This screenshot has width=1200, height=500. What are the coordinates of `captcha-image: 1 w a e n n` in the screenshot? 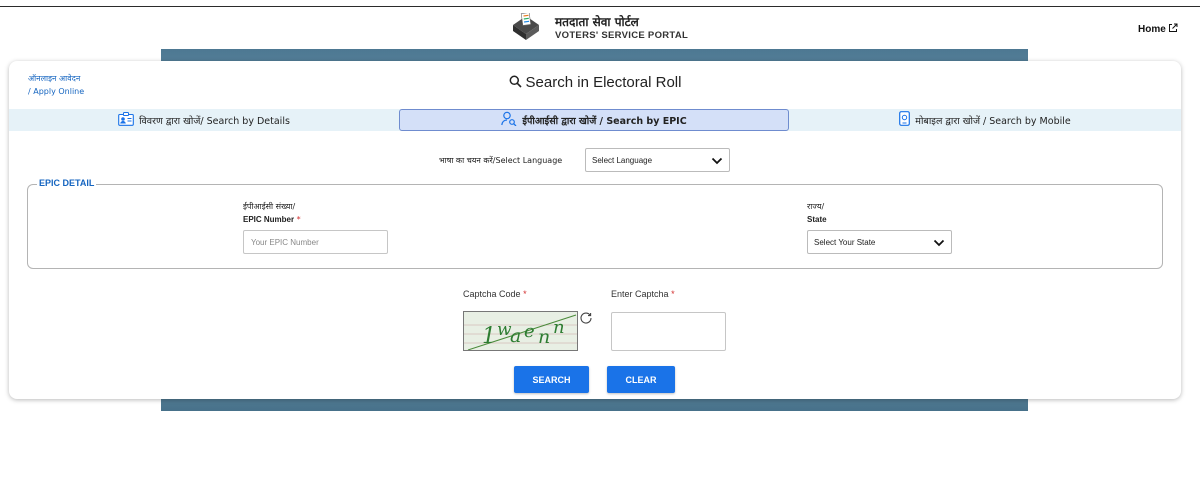 It's located at (520, 331).